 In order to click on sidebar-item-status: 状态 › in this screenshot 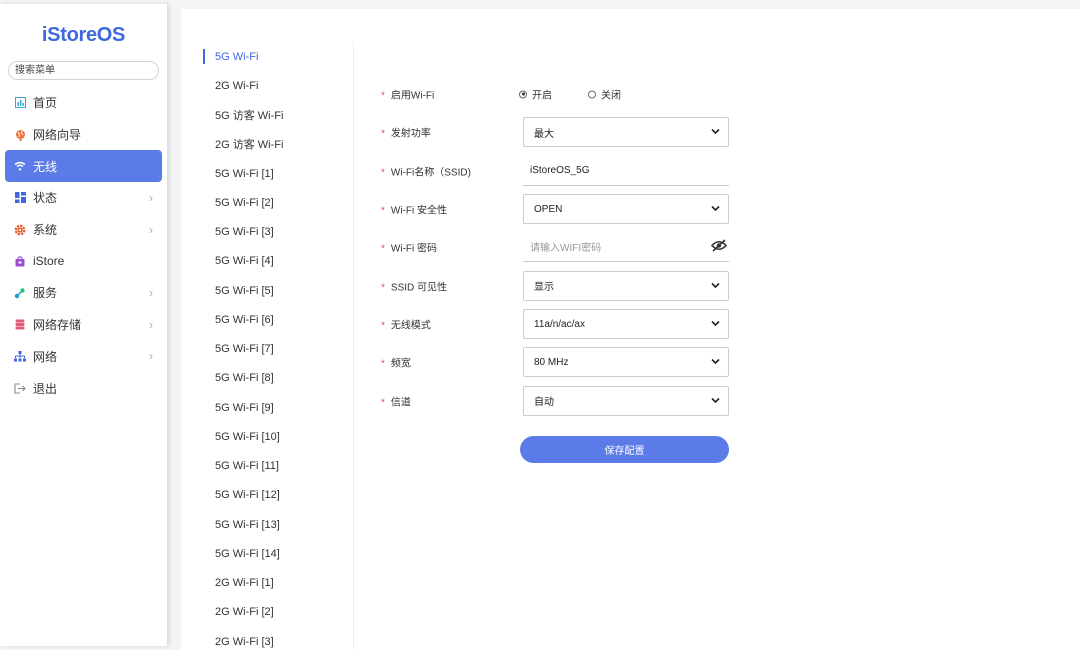, I will do `click(83, 198)`.